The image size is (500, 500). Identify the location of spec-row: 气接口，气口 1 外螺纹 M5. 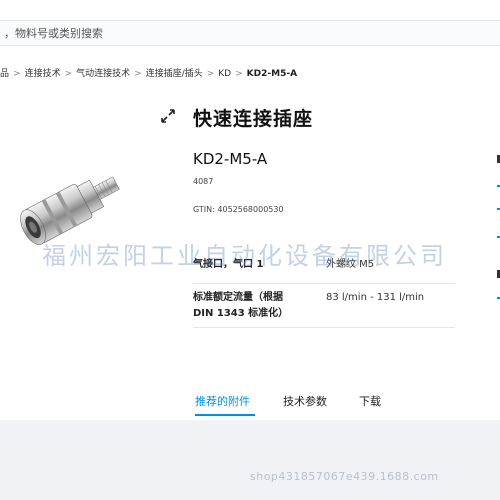
(324, 268).